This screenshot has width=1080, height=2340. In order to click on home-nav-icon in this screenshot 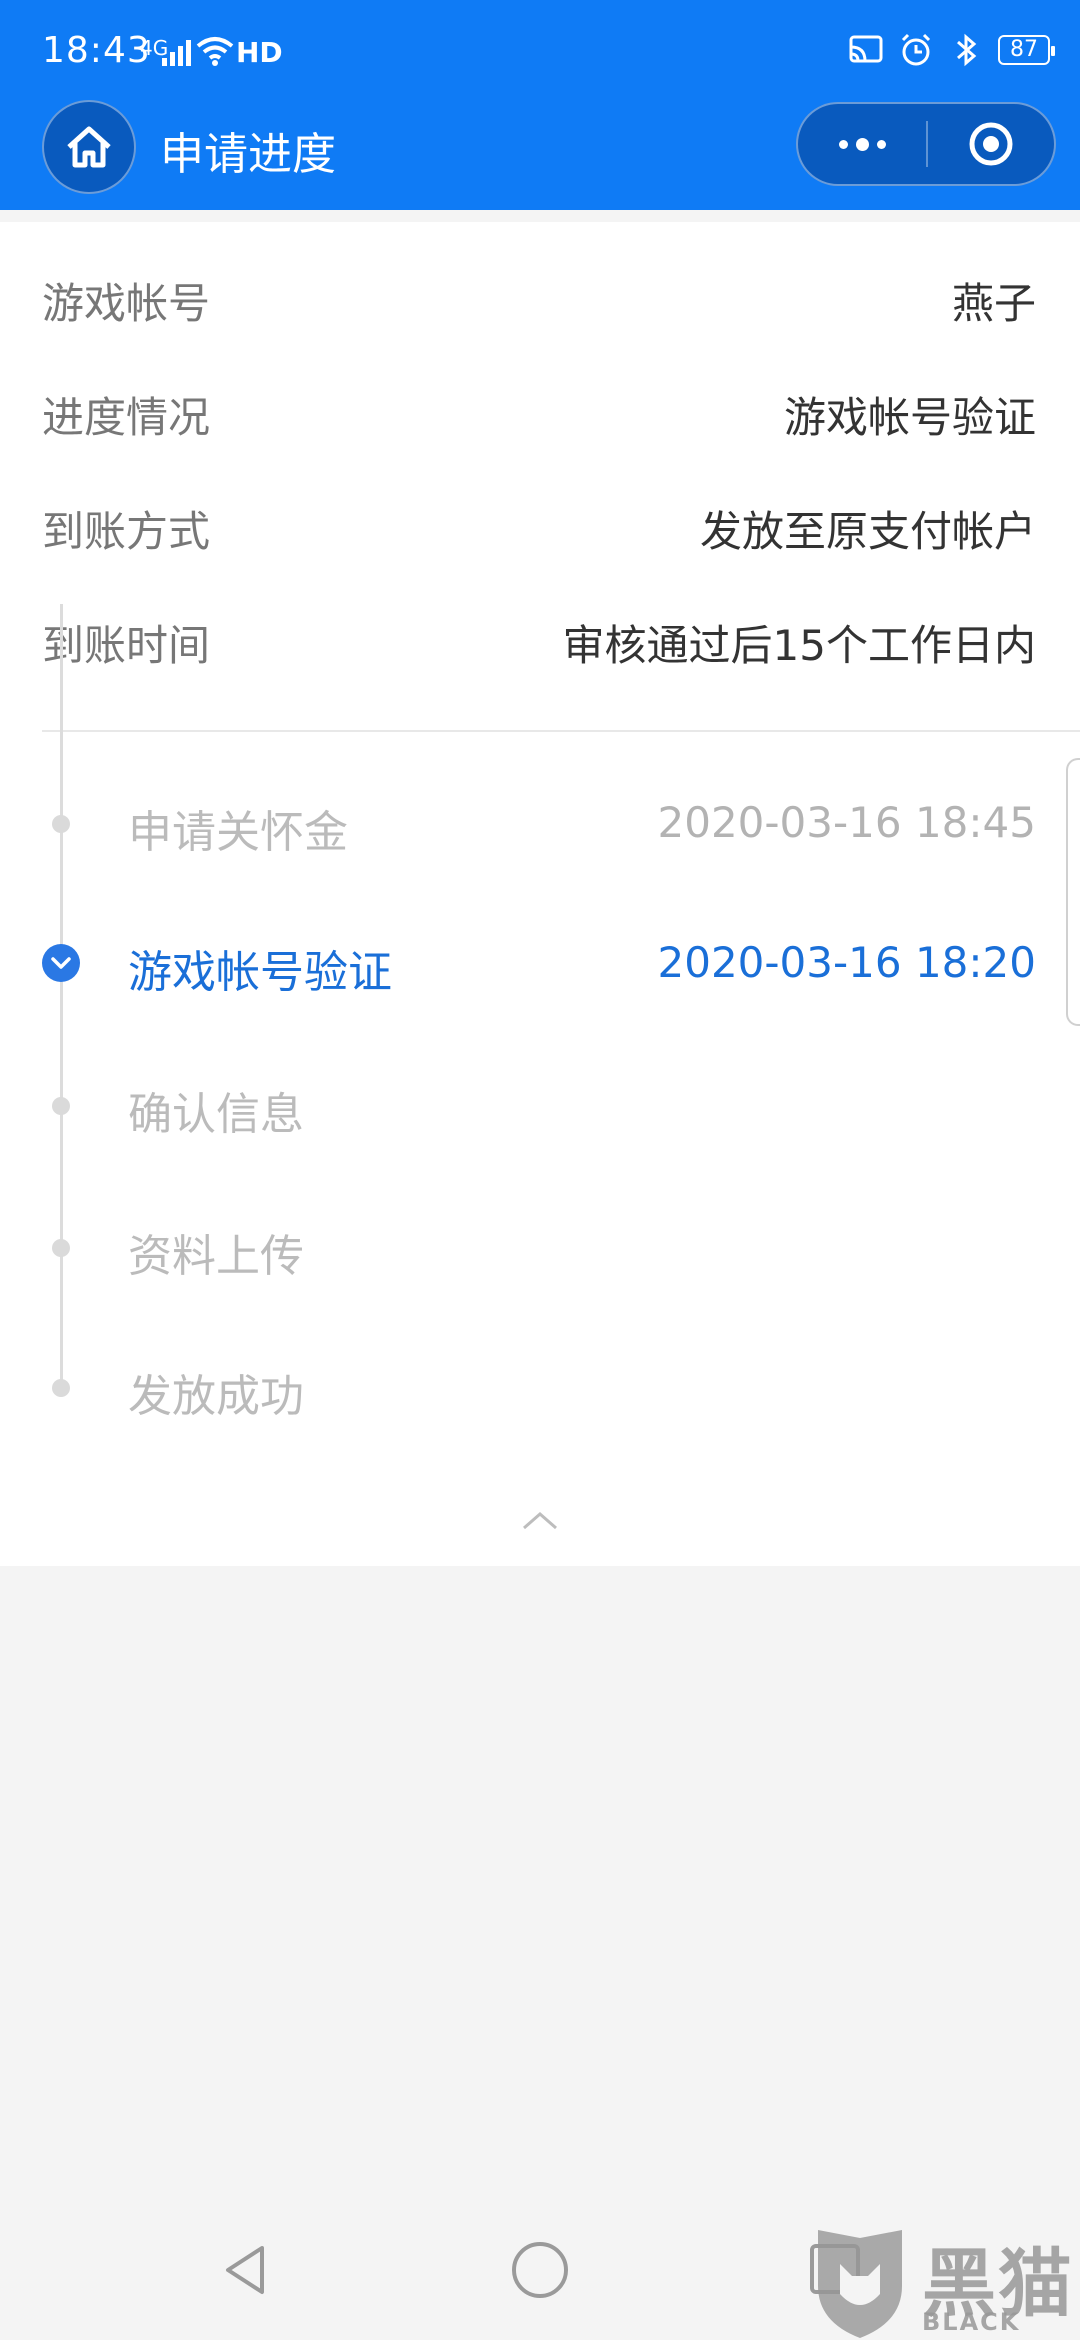, I will do `click(540, 2270)`.